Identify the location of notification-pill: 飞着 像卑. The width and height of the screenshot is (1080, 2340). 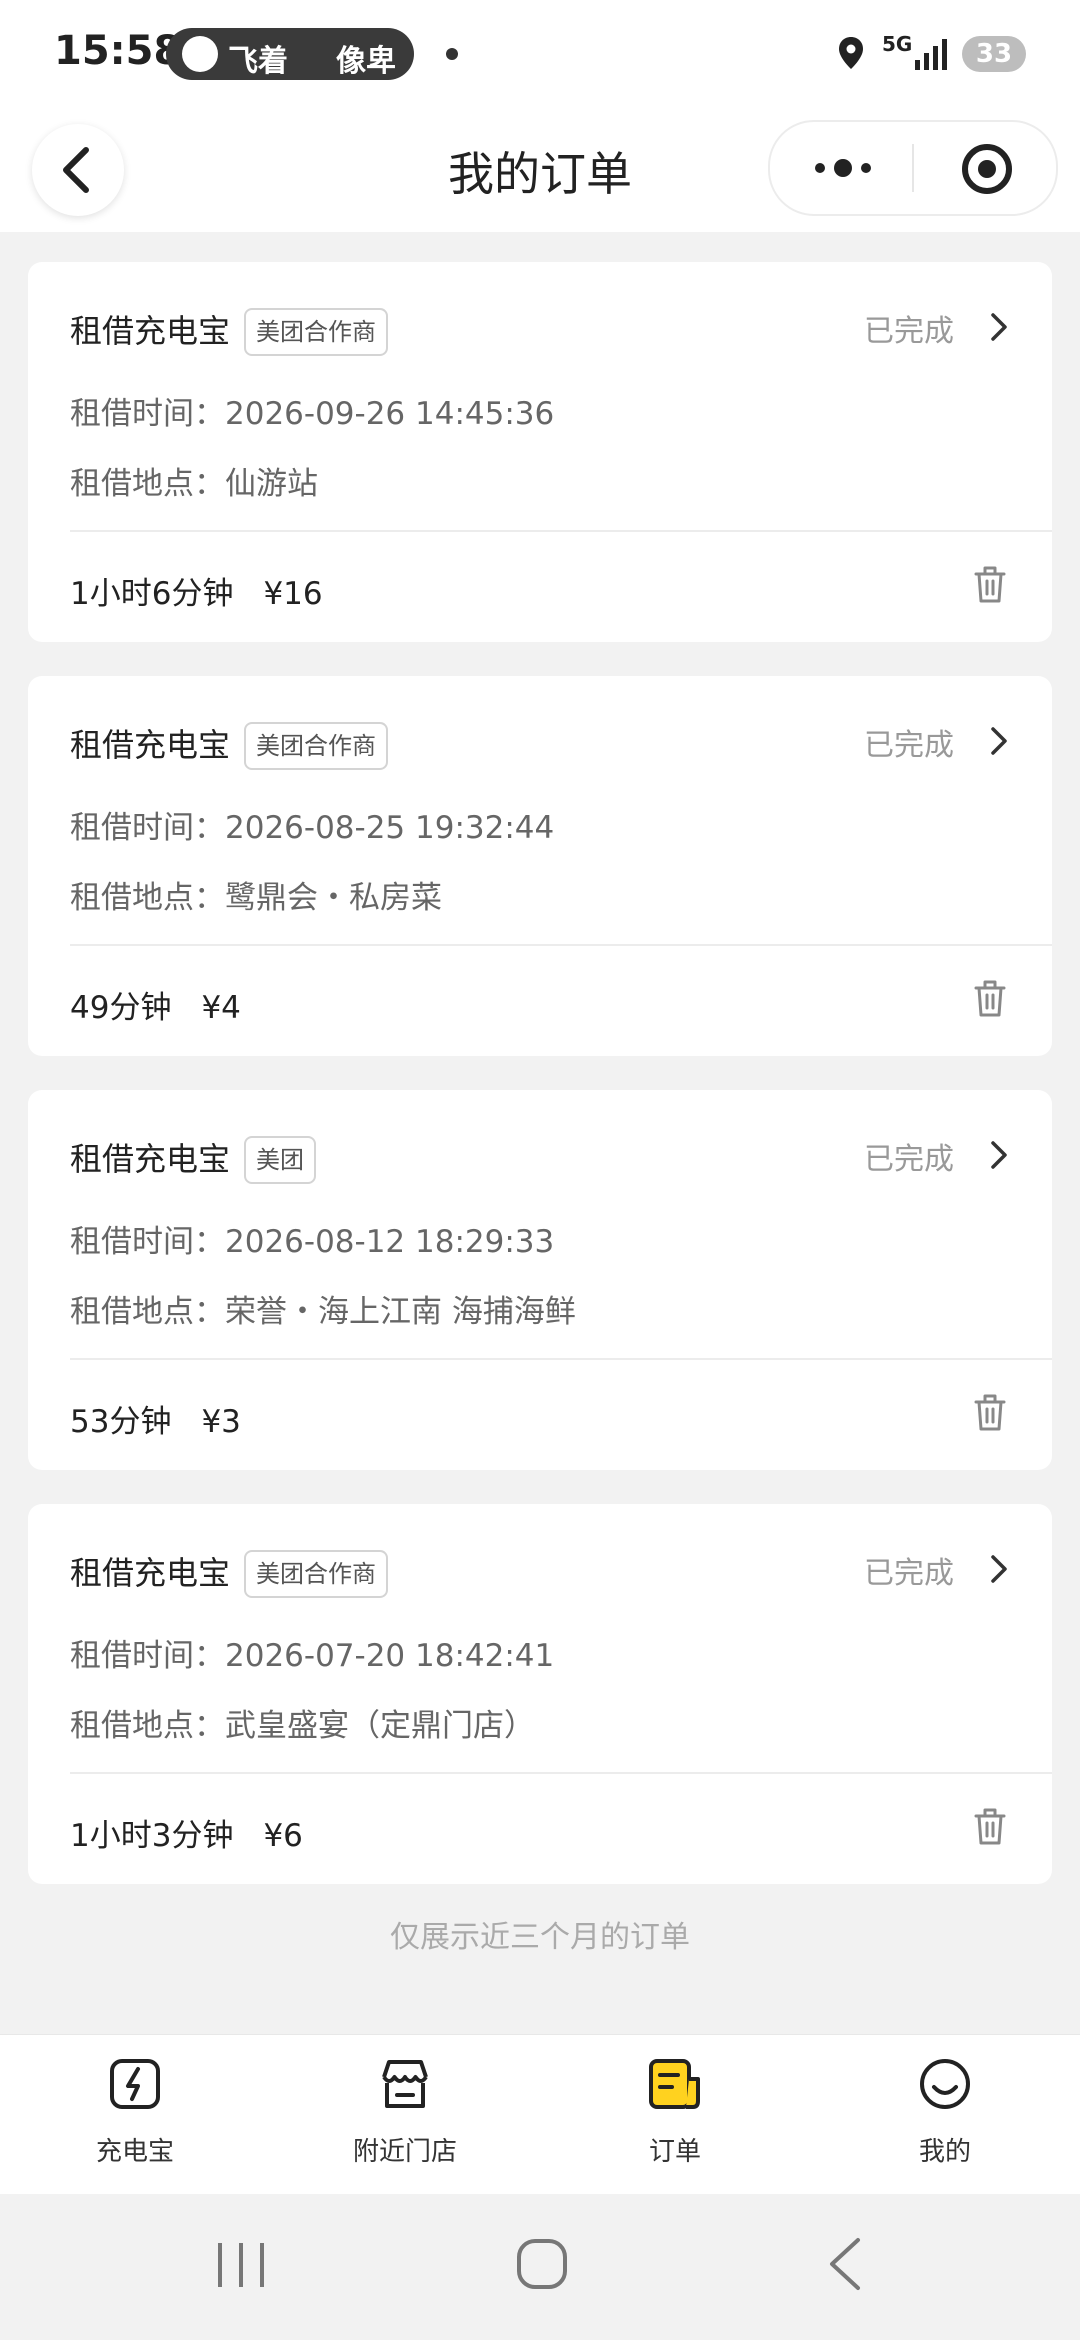
(290, 54).